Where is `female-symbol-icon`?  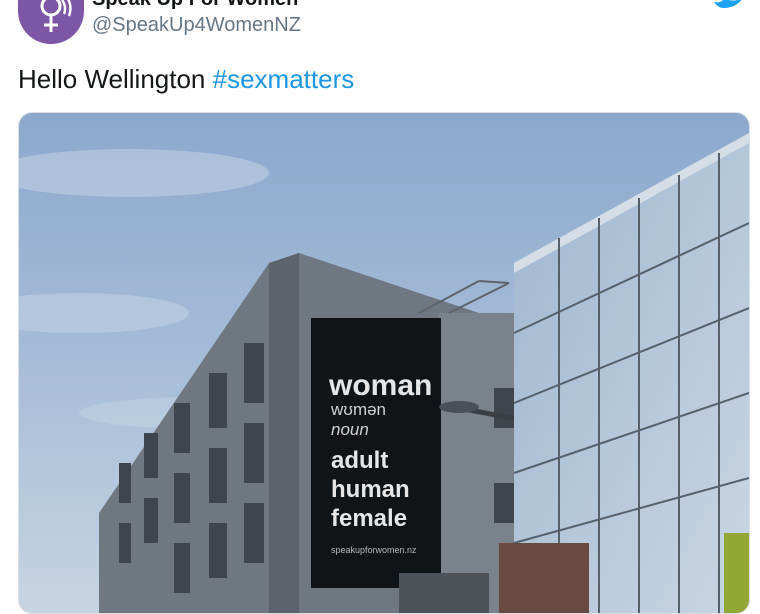
female-symbol-icon is located at coordinates (56, 16).